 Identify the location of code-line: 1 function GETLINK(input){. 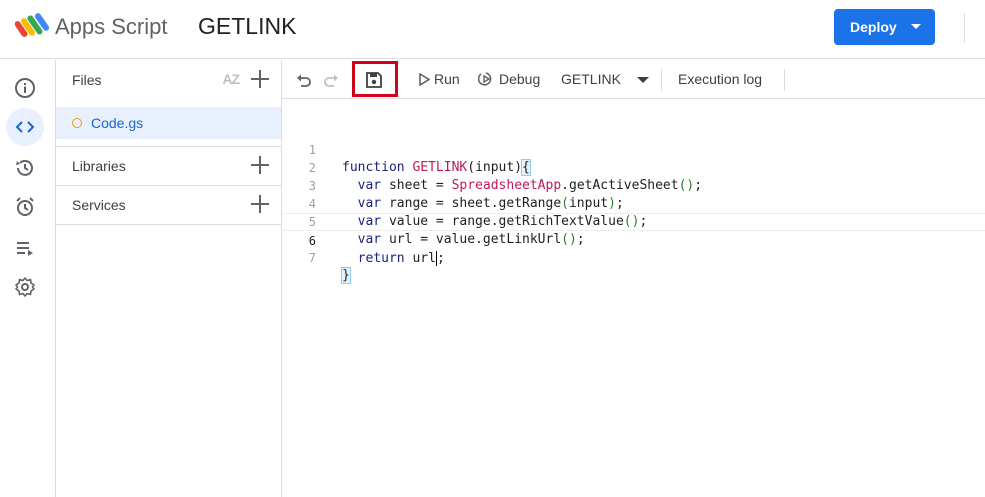
(633, 149).